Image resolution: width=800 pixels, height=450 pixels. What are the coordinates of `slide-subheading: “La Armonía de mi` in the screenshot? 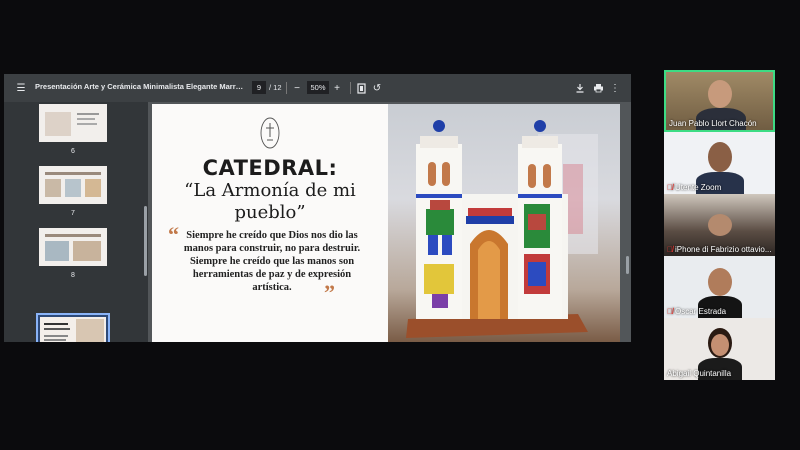 It's located at (270, 190).